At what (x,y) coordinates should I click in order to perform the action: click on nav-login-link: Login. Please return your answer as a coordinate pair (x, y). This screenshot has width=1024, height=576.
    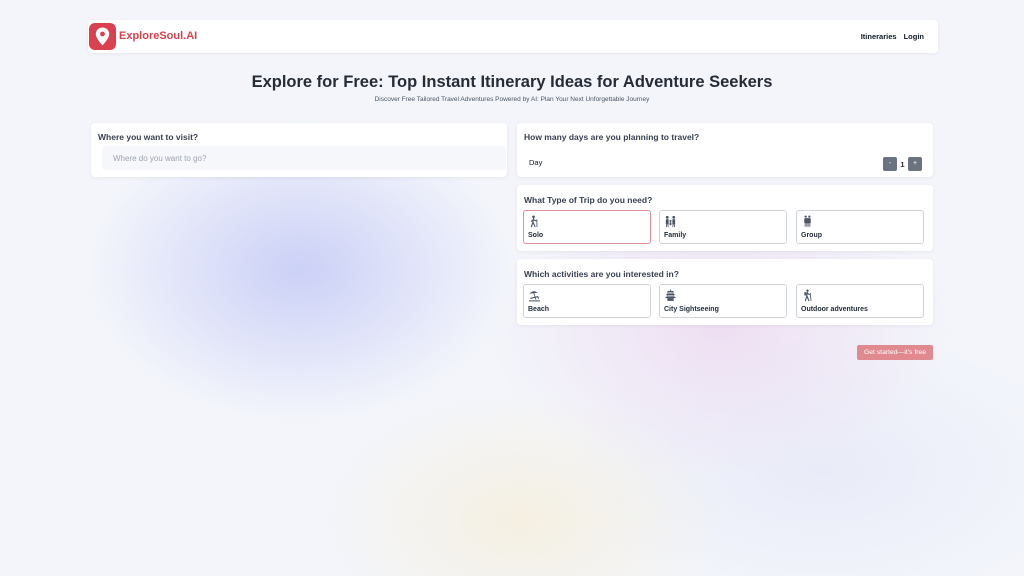
    Looking at the image, I should click on (914, 36).